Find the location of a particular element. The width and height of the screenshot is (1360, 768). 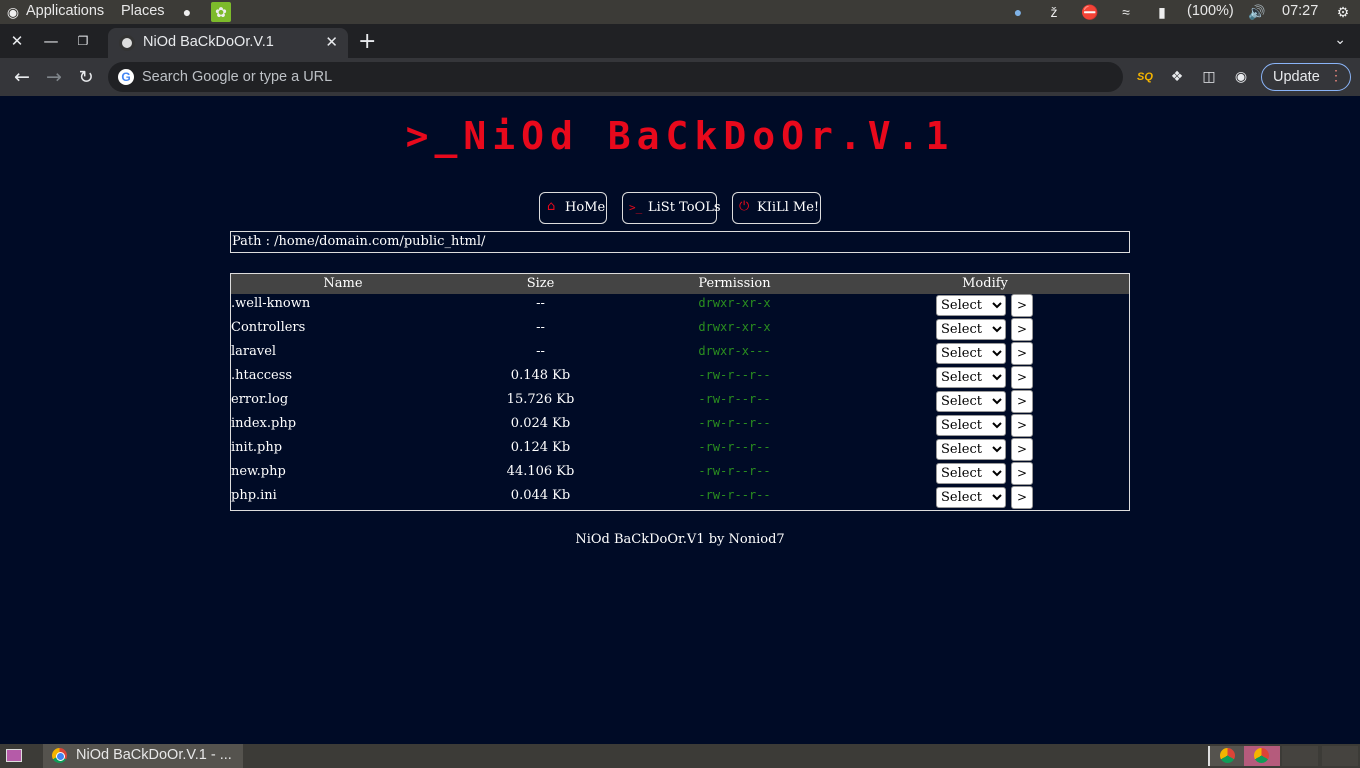

file-size: 44.106 Kb is located at coordinates (540, 471).